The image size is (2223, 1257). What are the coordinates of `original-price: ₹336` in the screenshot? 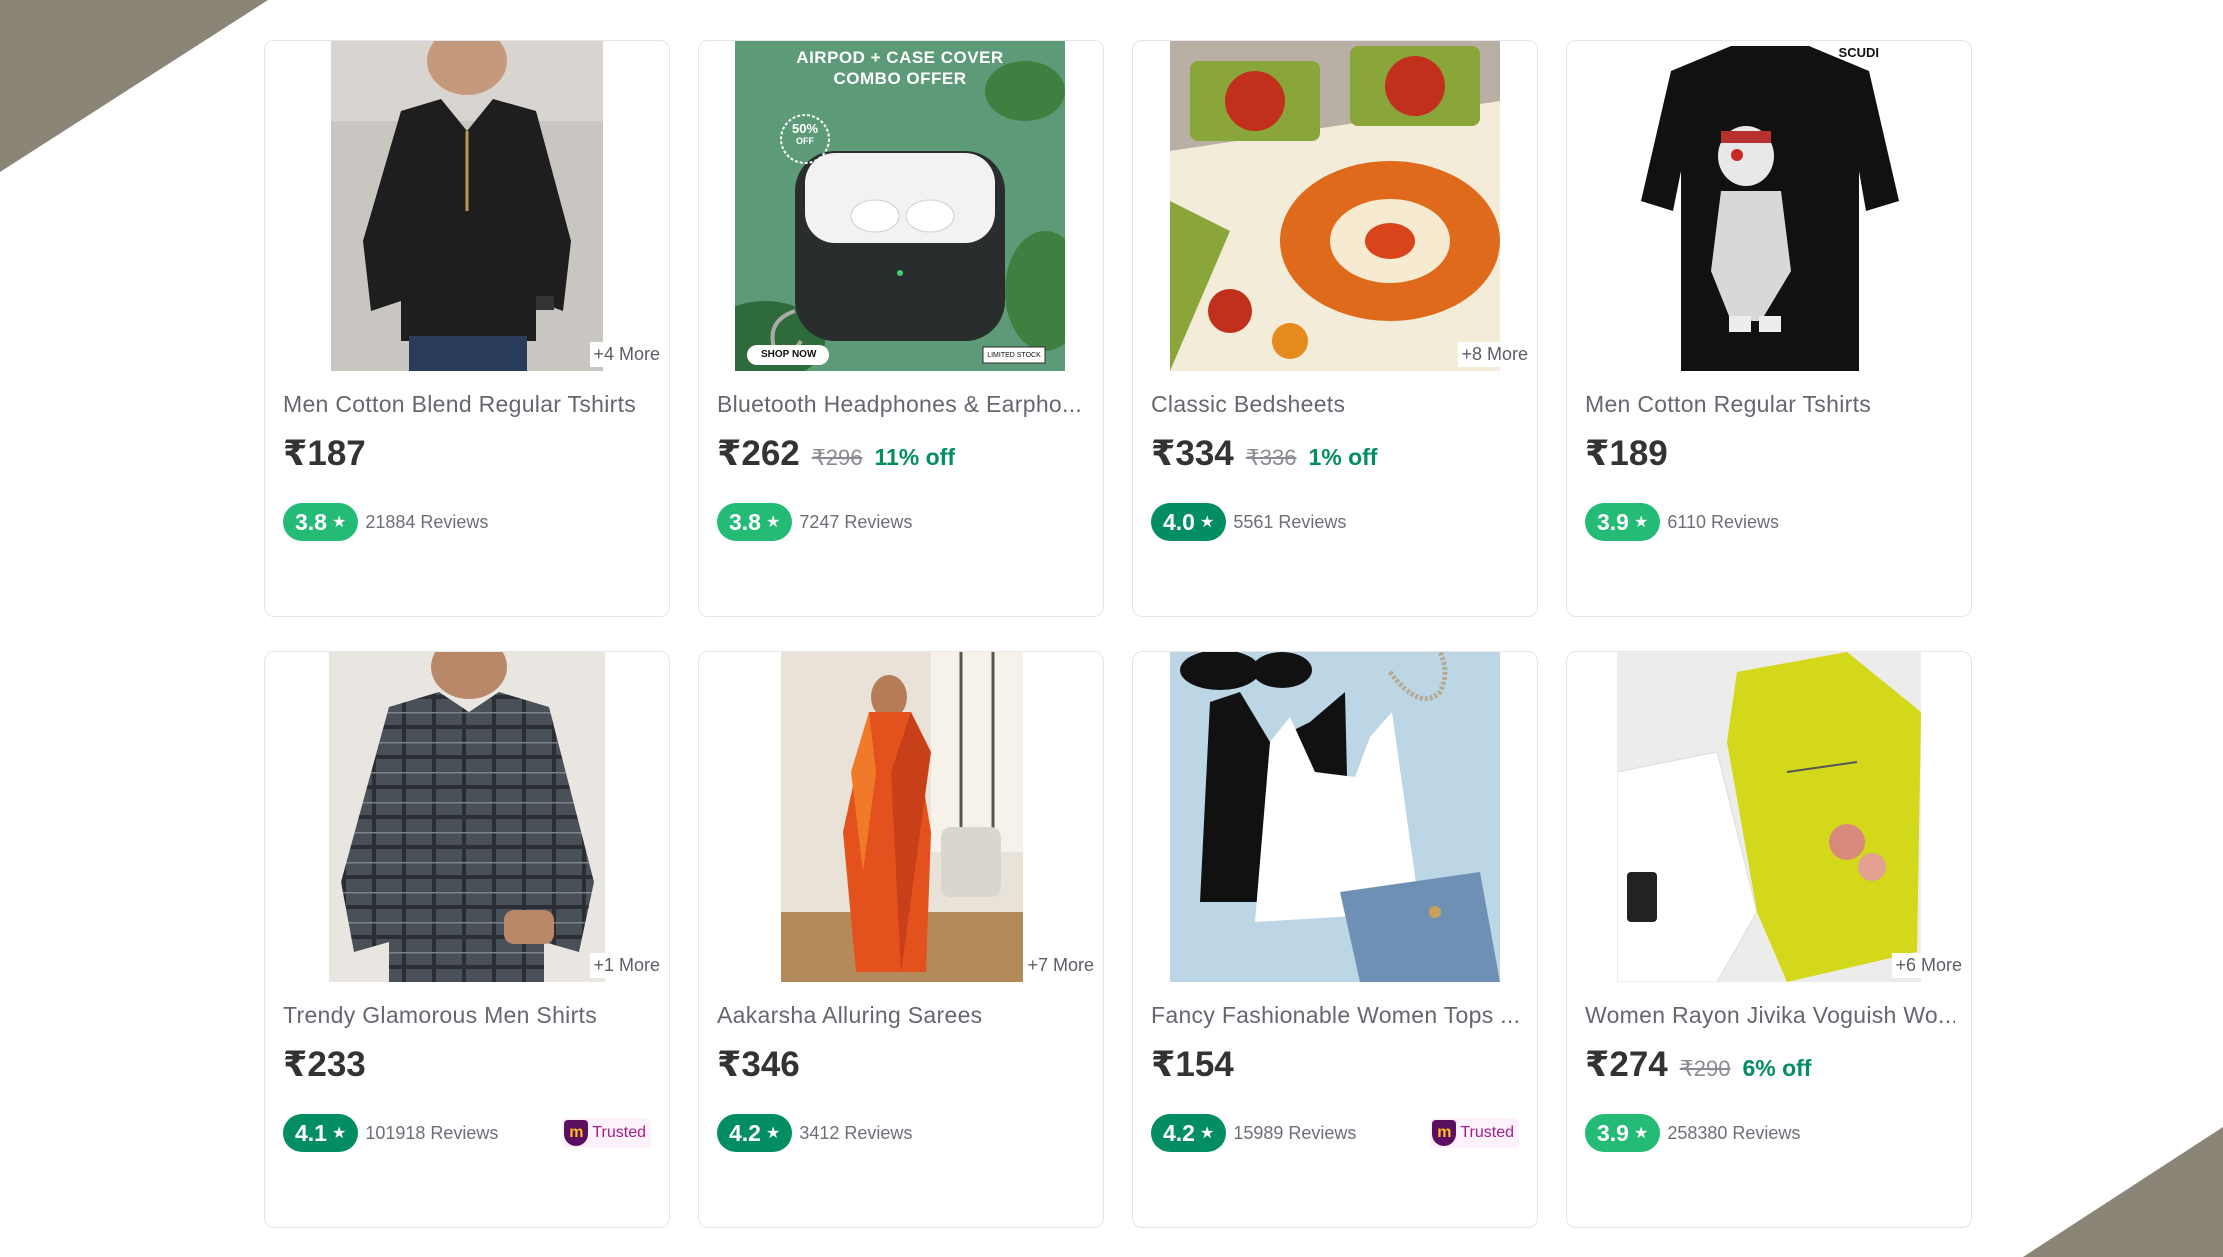 It's located at (1271, 457).